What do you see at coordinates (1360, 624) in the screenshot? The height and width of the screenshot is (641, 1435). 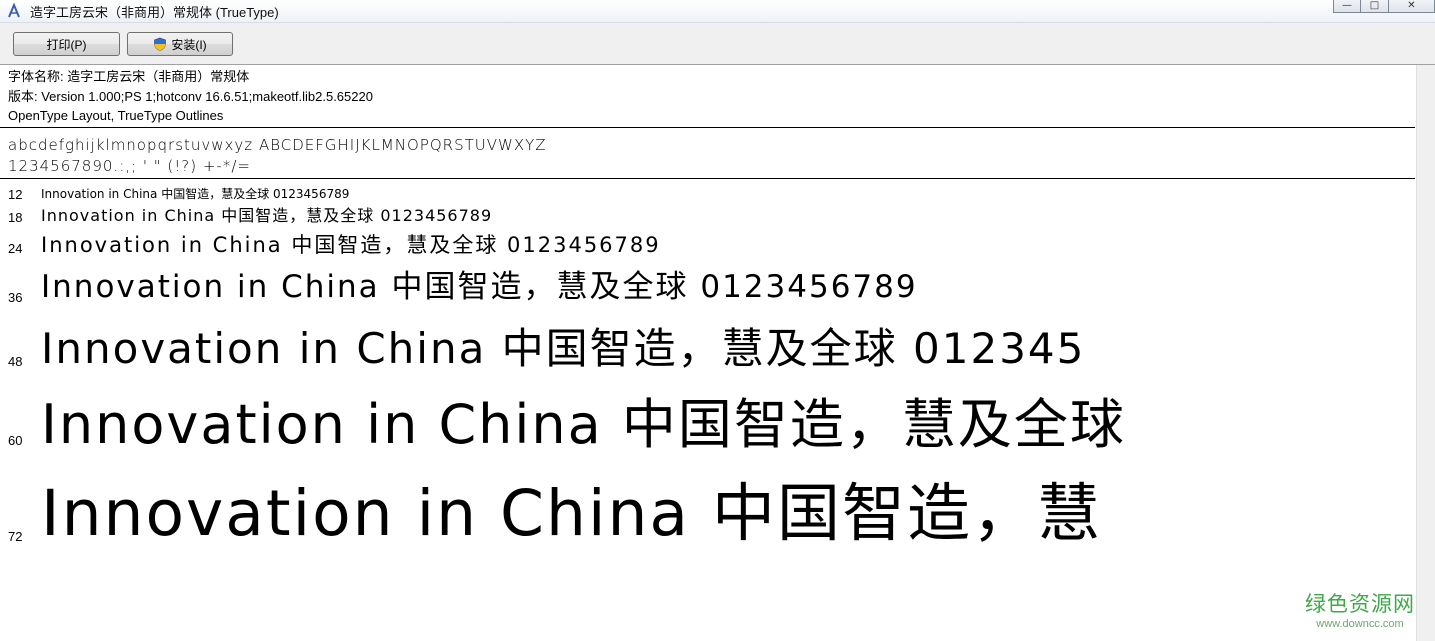 I see `watermark-url: www.downcc.com` at bounding box center [1360, 624].